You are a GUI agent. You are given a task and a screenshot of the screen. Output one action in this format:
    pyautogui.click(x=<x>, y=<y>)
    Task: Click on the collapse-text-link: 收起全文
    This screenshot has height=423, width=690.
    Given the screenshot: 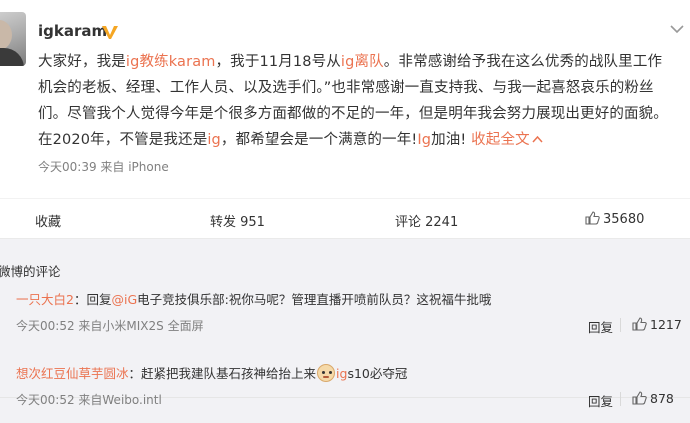 What is the action you would take?
    pyautogui.click(x=507, y=140)
    